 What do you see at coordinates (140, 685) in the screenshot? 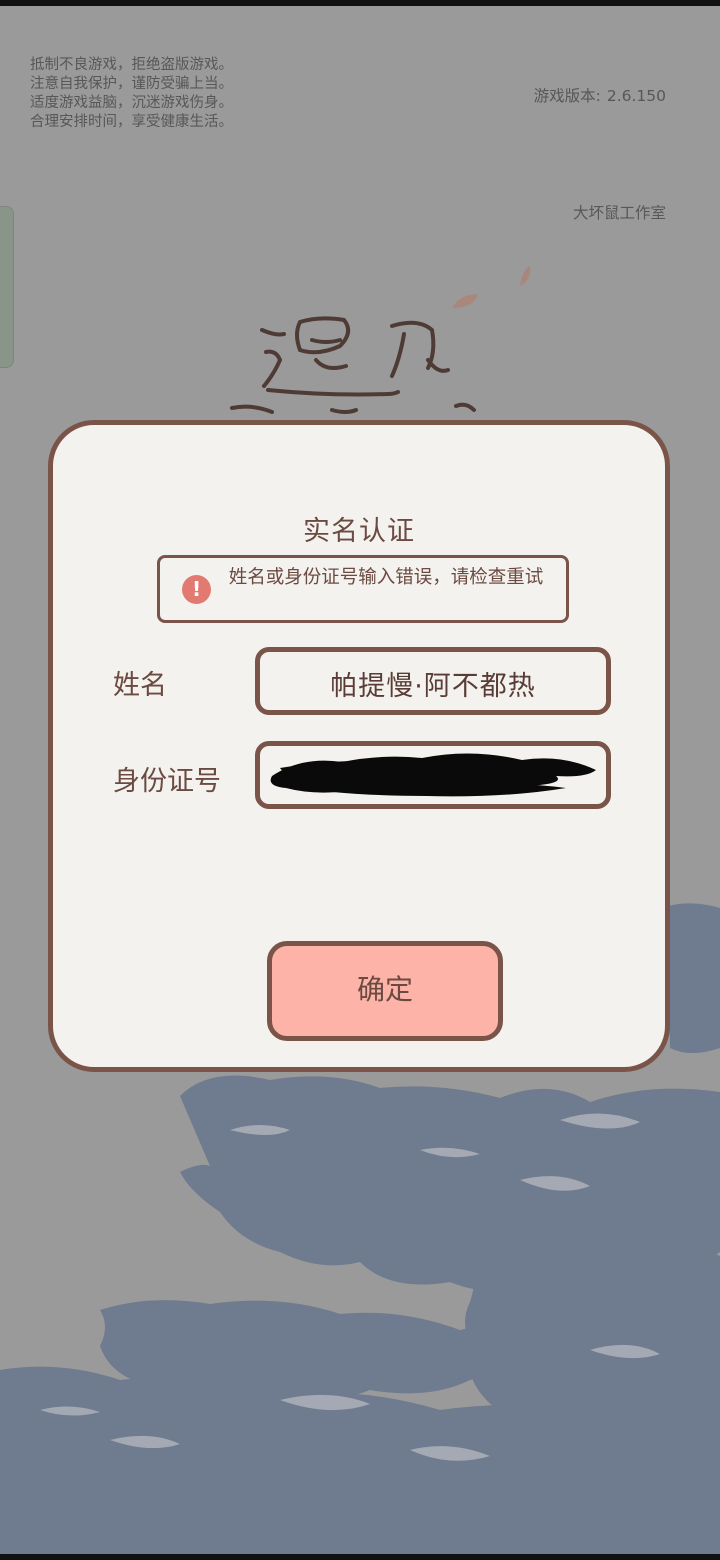
I see `name-label: 姓名` at bounding box center [140, 685].